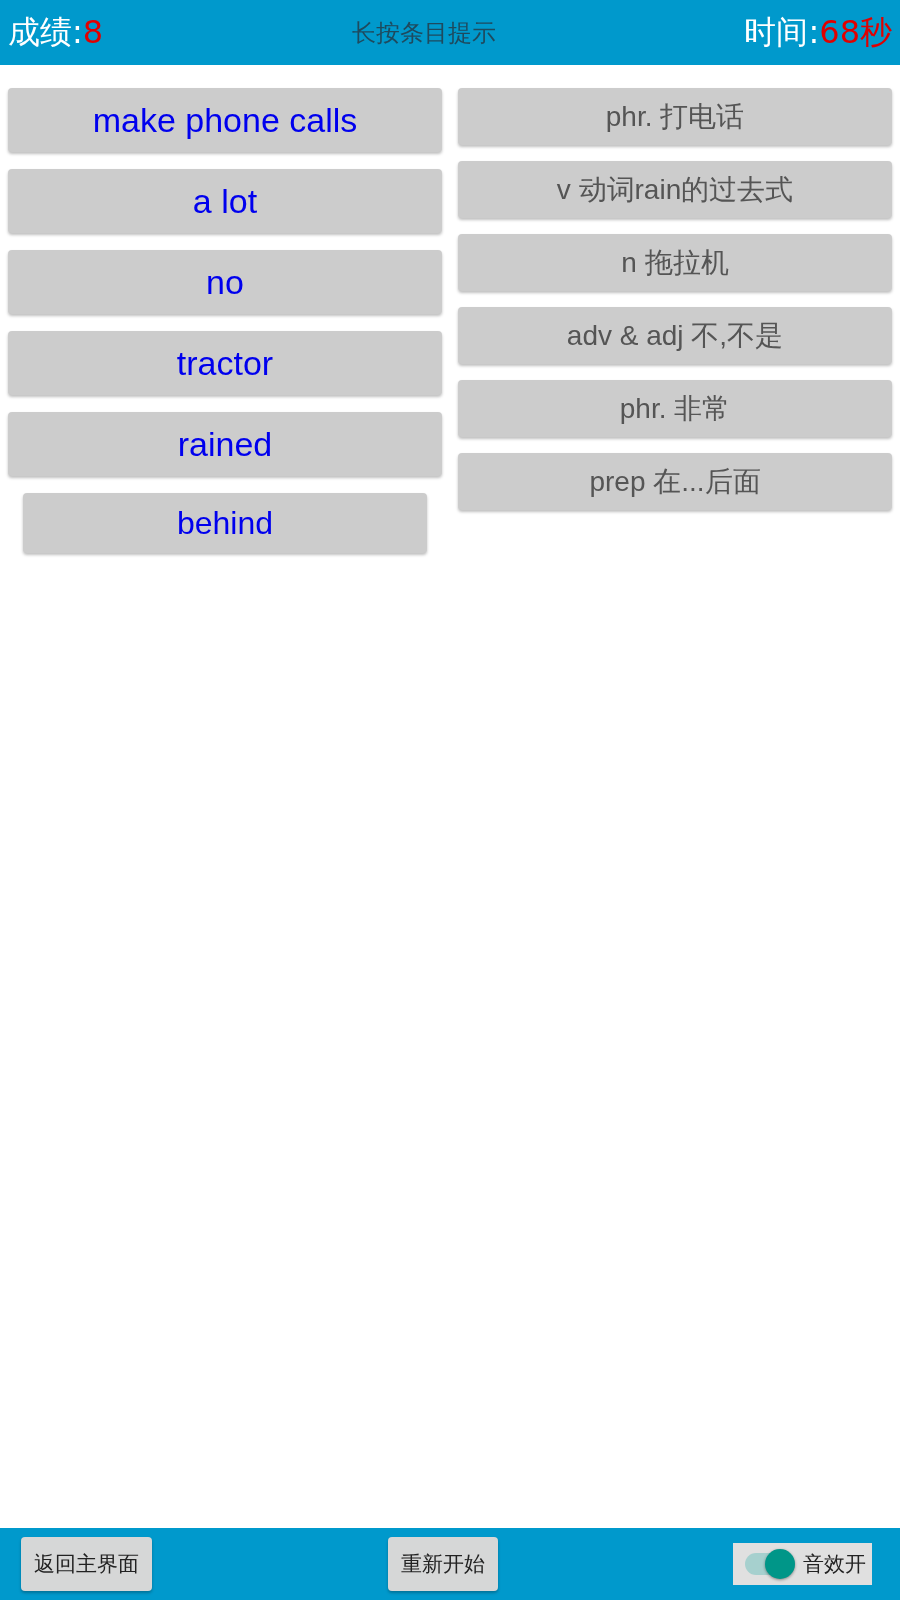 The height and width of the screenshot is (1600, 900). I want to click on meaning-card: phr. 非常, so click(675, 408).